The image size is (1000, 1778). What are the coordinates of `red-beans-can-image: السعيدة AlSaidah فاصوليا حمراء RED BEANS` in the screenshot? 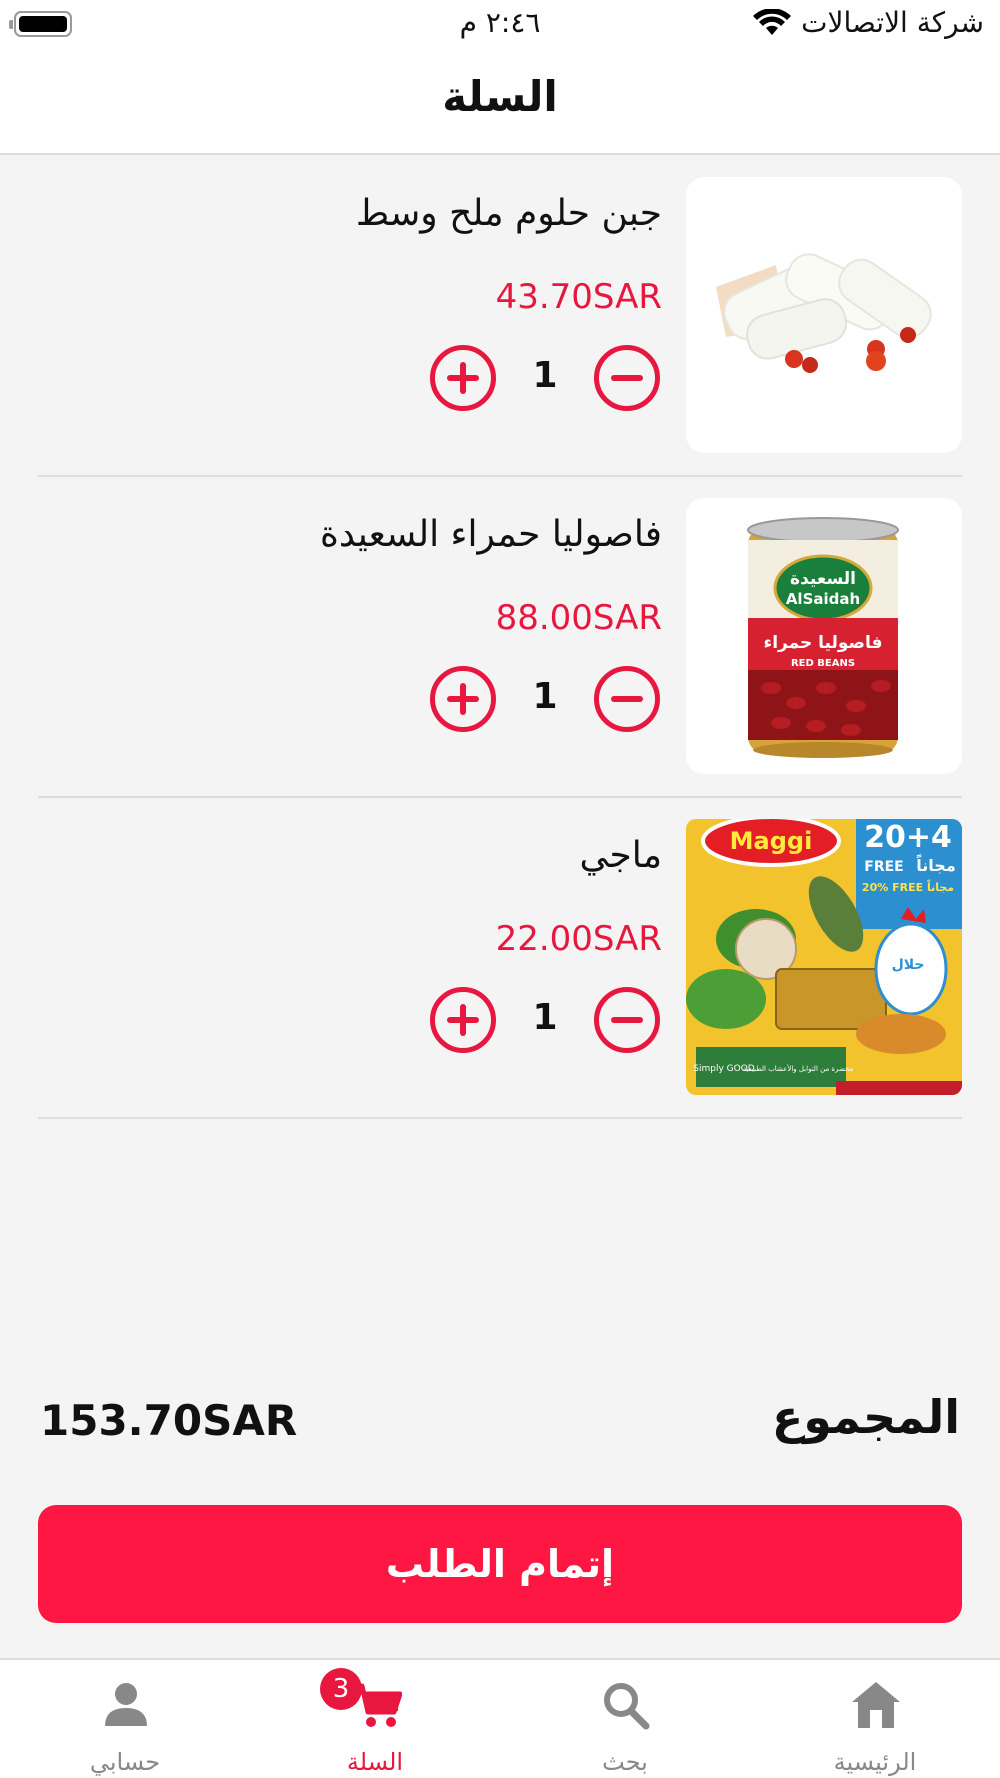 It's located at (824, 636).